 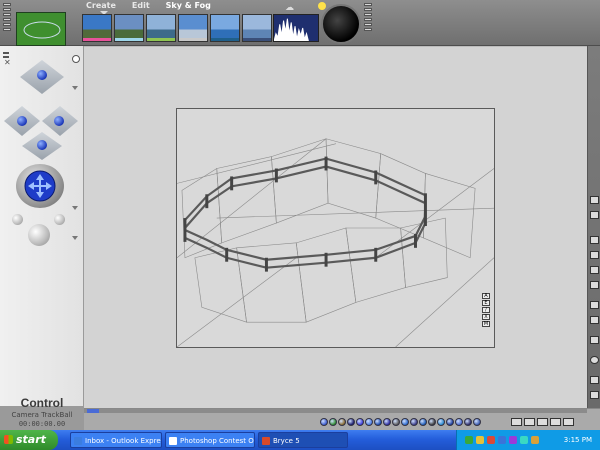 What do you see at coordinates (516, 422) in the screenshot?
I see `rewind-button` at bounding box center [516, 422].